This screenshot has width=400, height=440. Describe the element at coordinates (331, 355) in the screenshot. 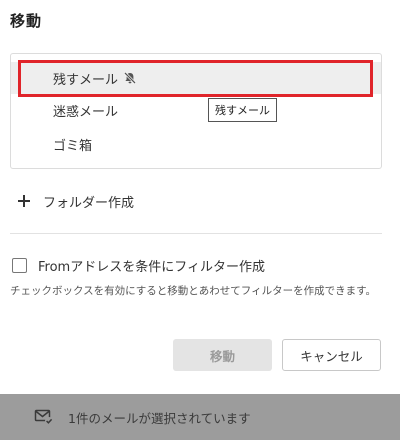

I see `cancel-button: キャンセル` at that location.